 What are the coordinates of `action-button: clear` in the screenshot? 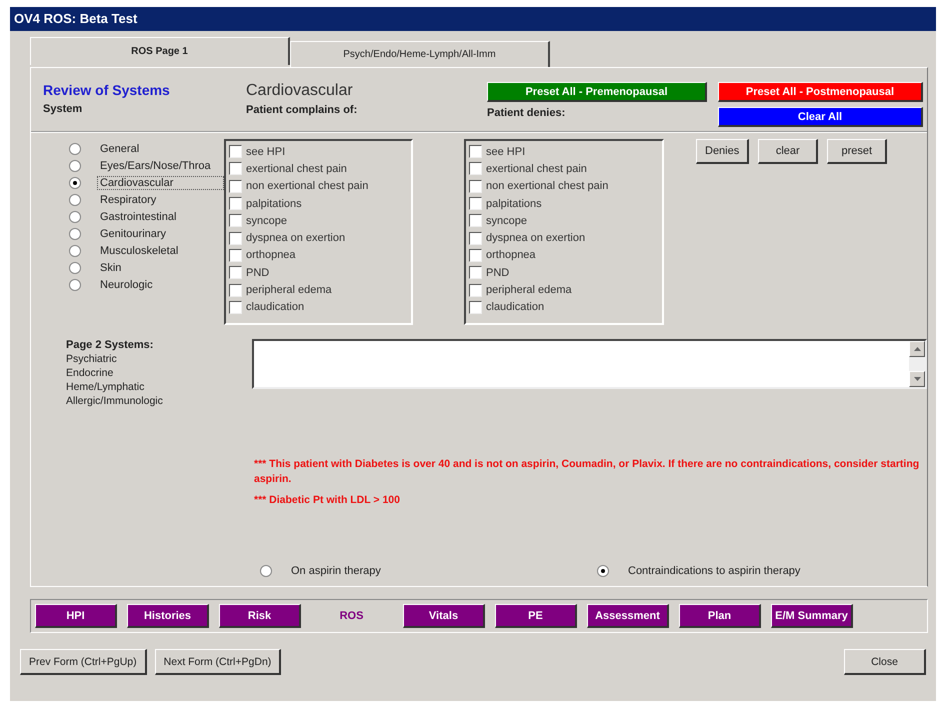 It's located at (788, 151).